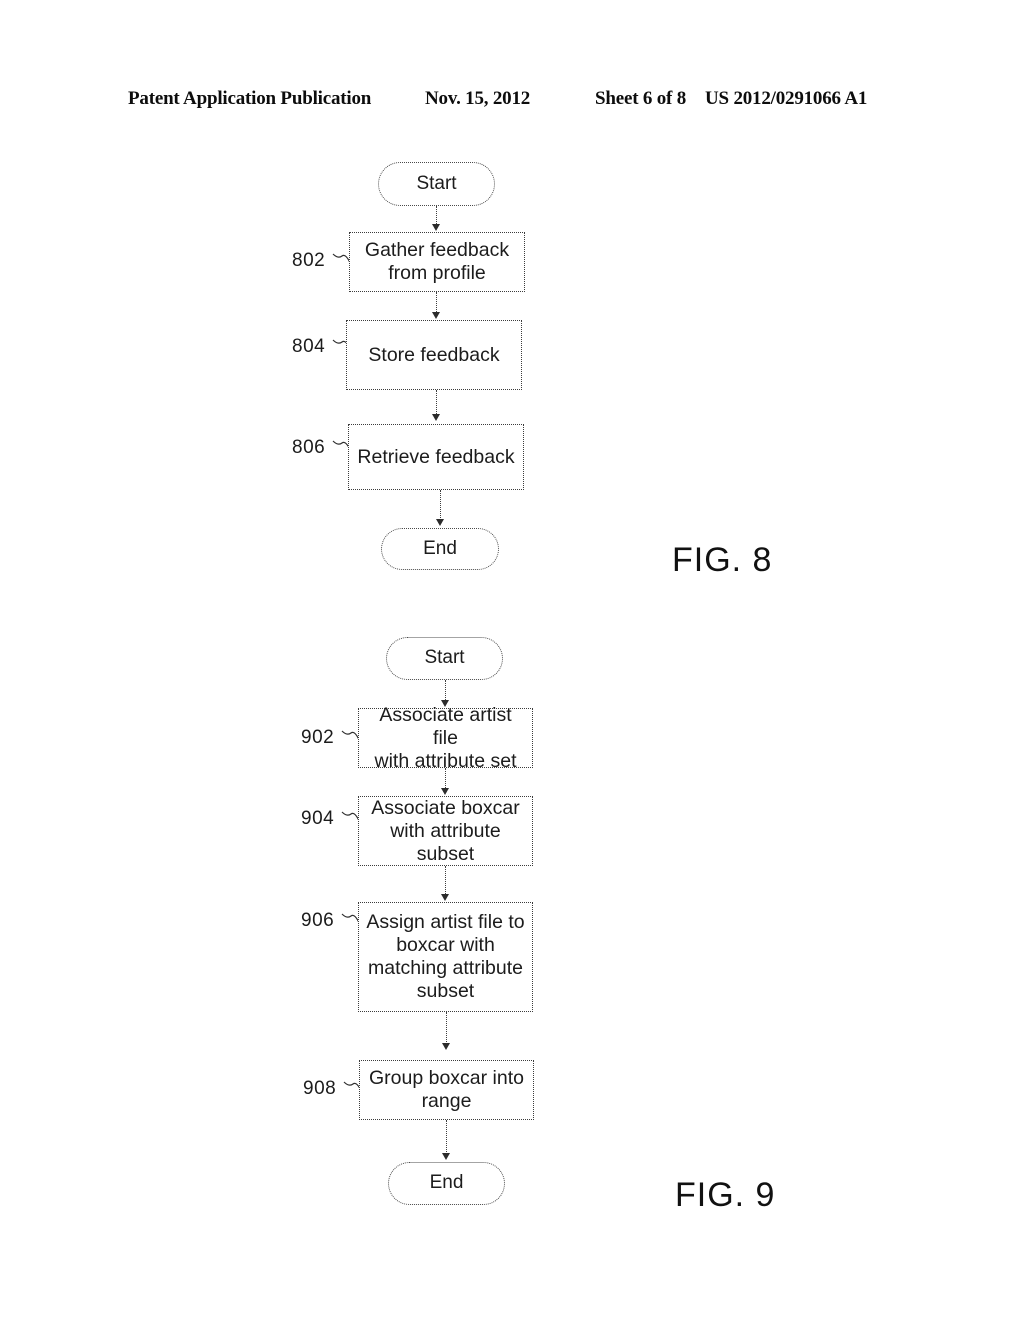 This screenshot has height=1320, width=1024. Describe the element at coordinates (446, 1138) in the screenshot. I see `fig9-connector-908-end` at that location.